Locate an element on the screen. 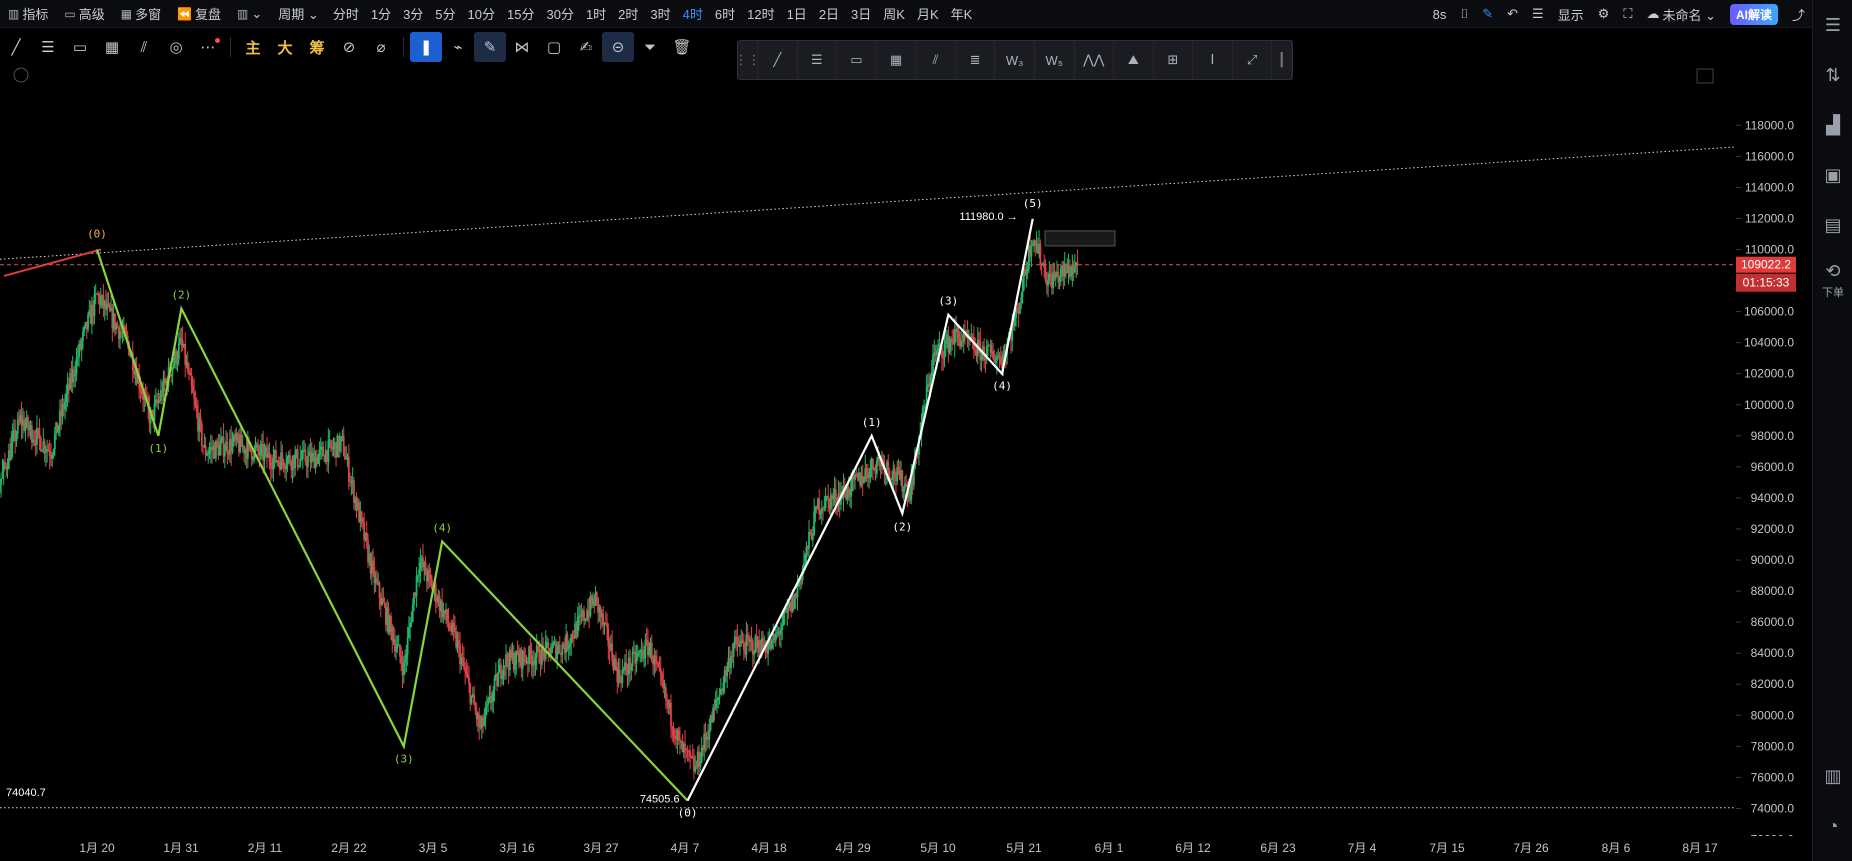 The width and height of the screenshot is (1852, 861). period-2: 3分 is located at coordinates (413, 14).